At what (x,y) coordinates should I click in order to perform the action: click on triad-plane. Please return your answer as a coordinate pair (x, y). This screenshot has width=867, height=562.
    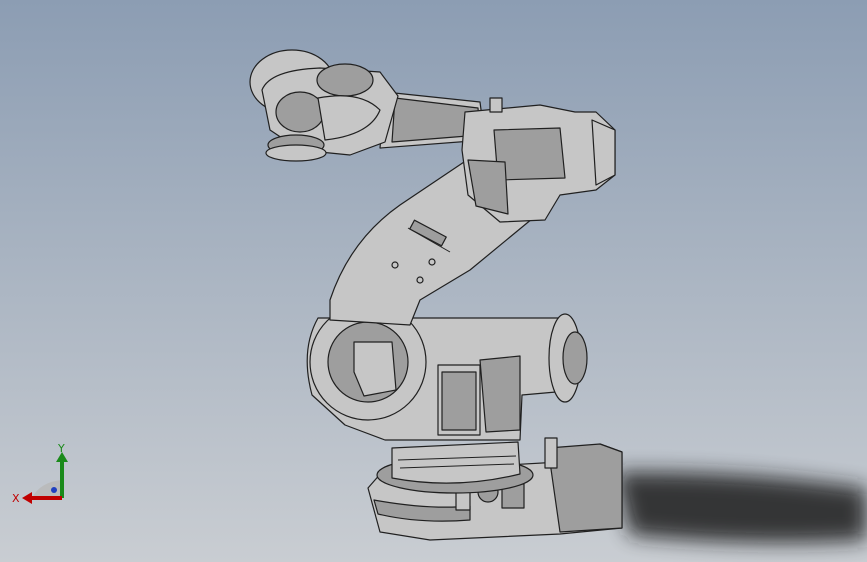
    Looking at the image, I should click on (47, 489).